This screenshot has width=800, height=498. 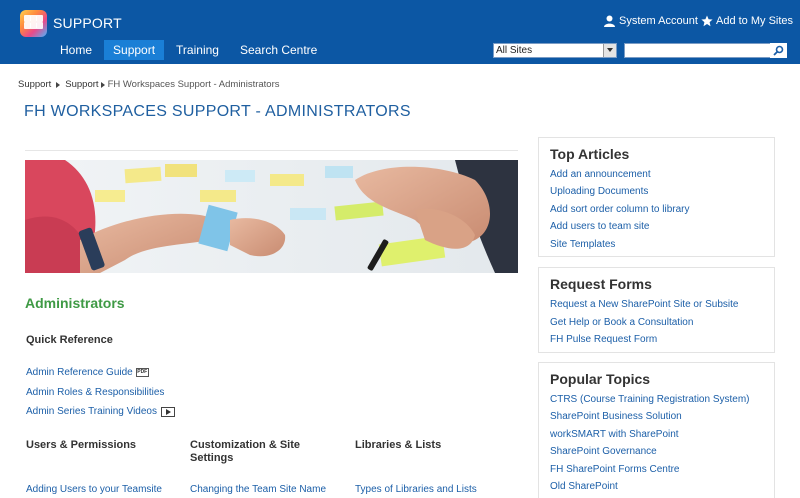 What do you see at coordinates (91, 411) in the screenshot?
I see `link-label: Admin Series Training Videos` at bounding box center [91, 411].